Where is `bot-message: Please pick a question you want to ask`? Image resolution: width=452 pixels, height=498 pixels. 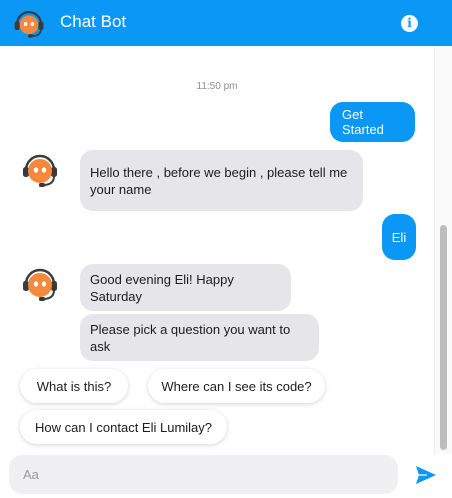
bot-message: Please pick a question you want to ask is located at coordinates (199, 337).